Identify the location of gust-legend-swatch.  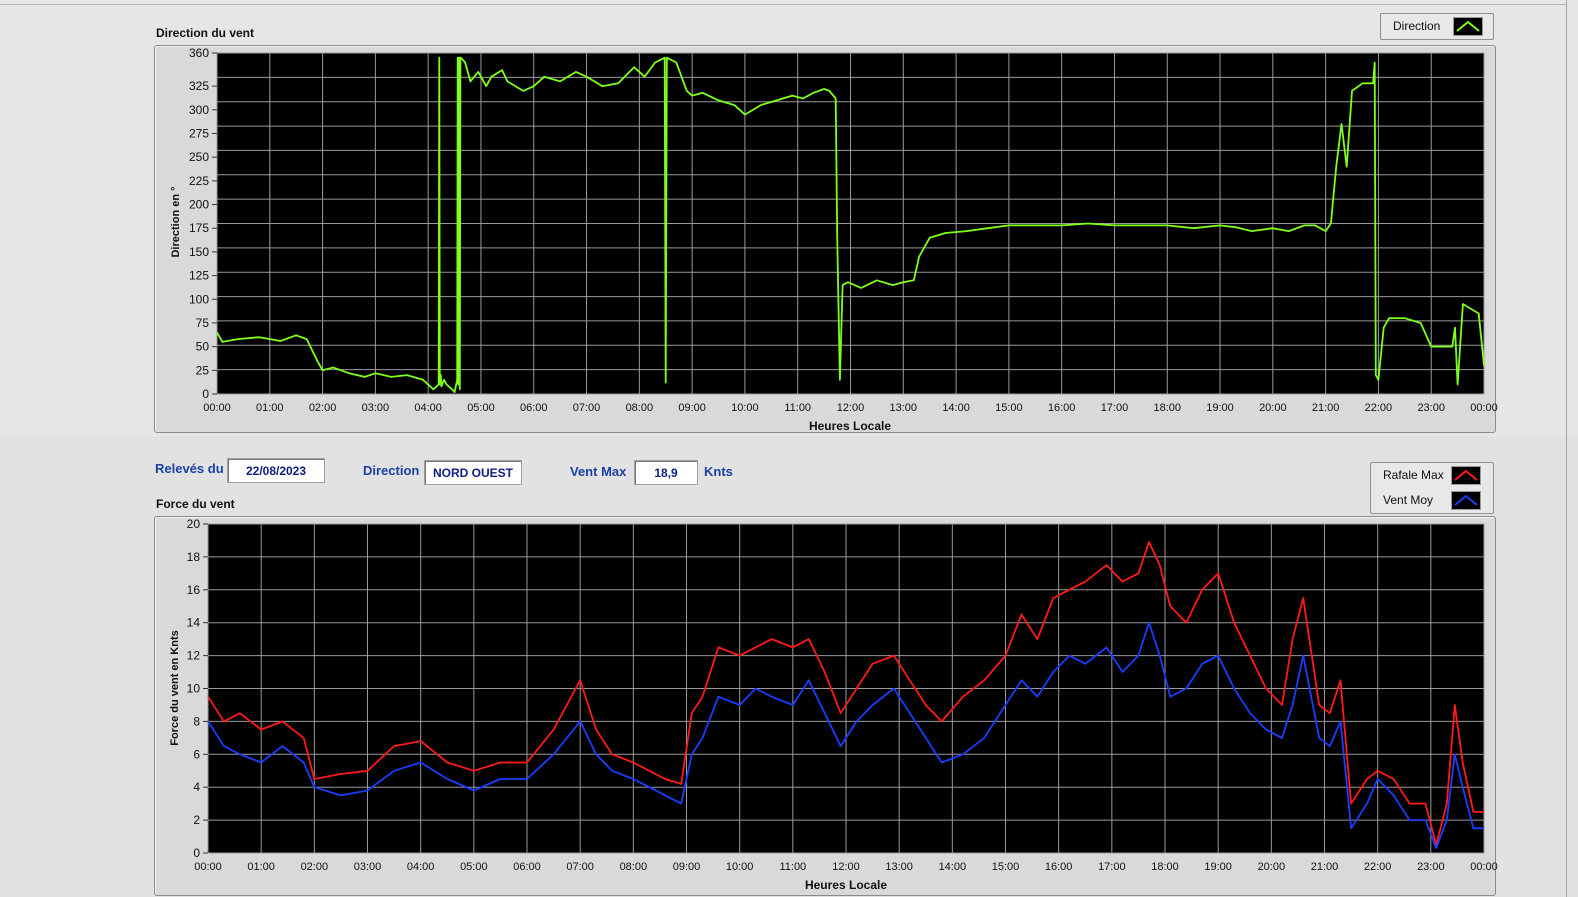
(1466, 475).